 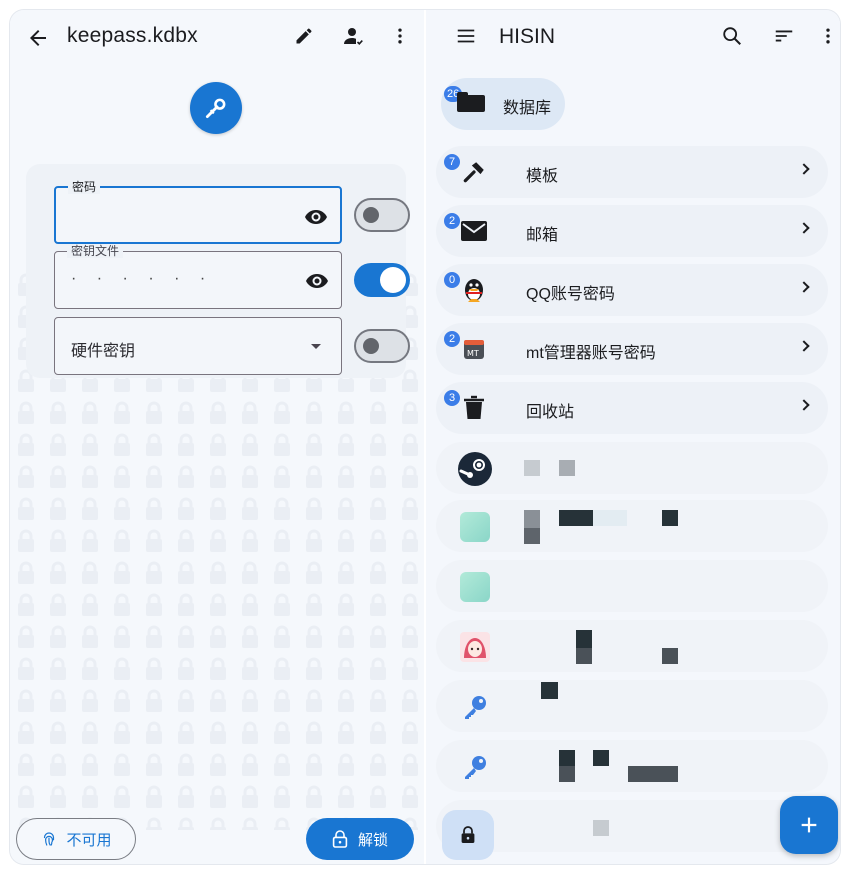 I want to click on add-entry-button, so click(x=809, y=825).